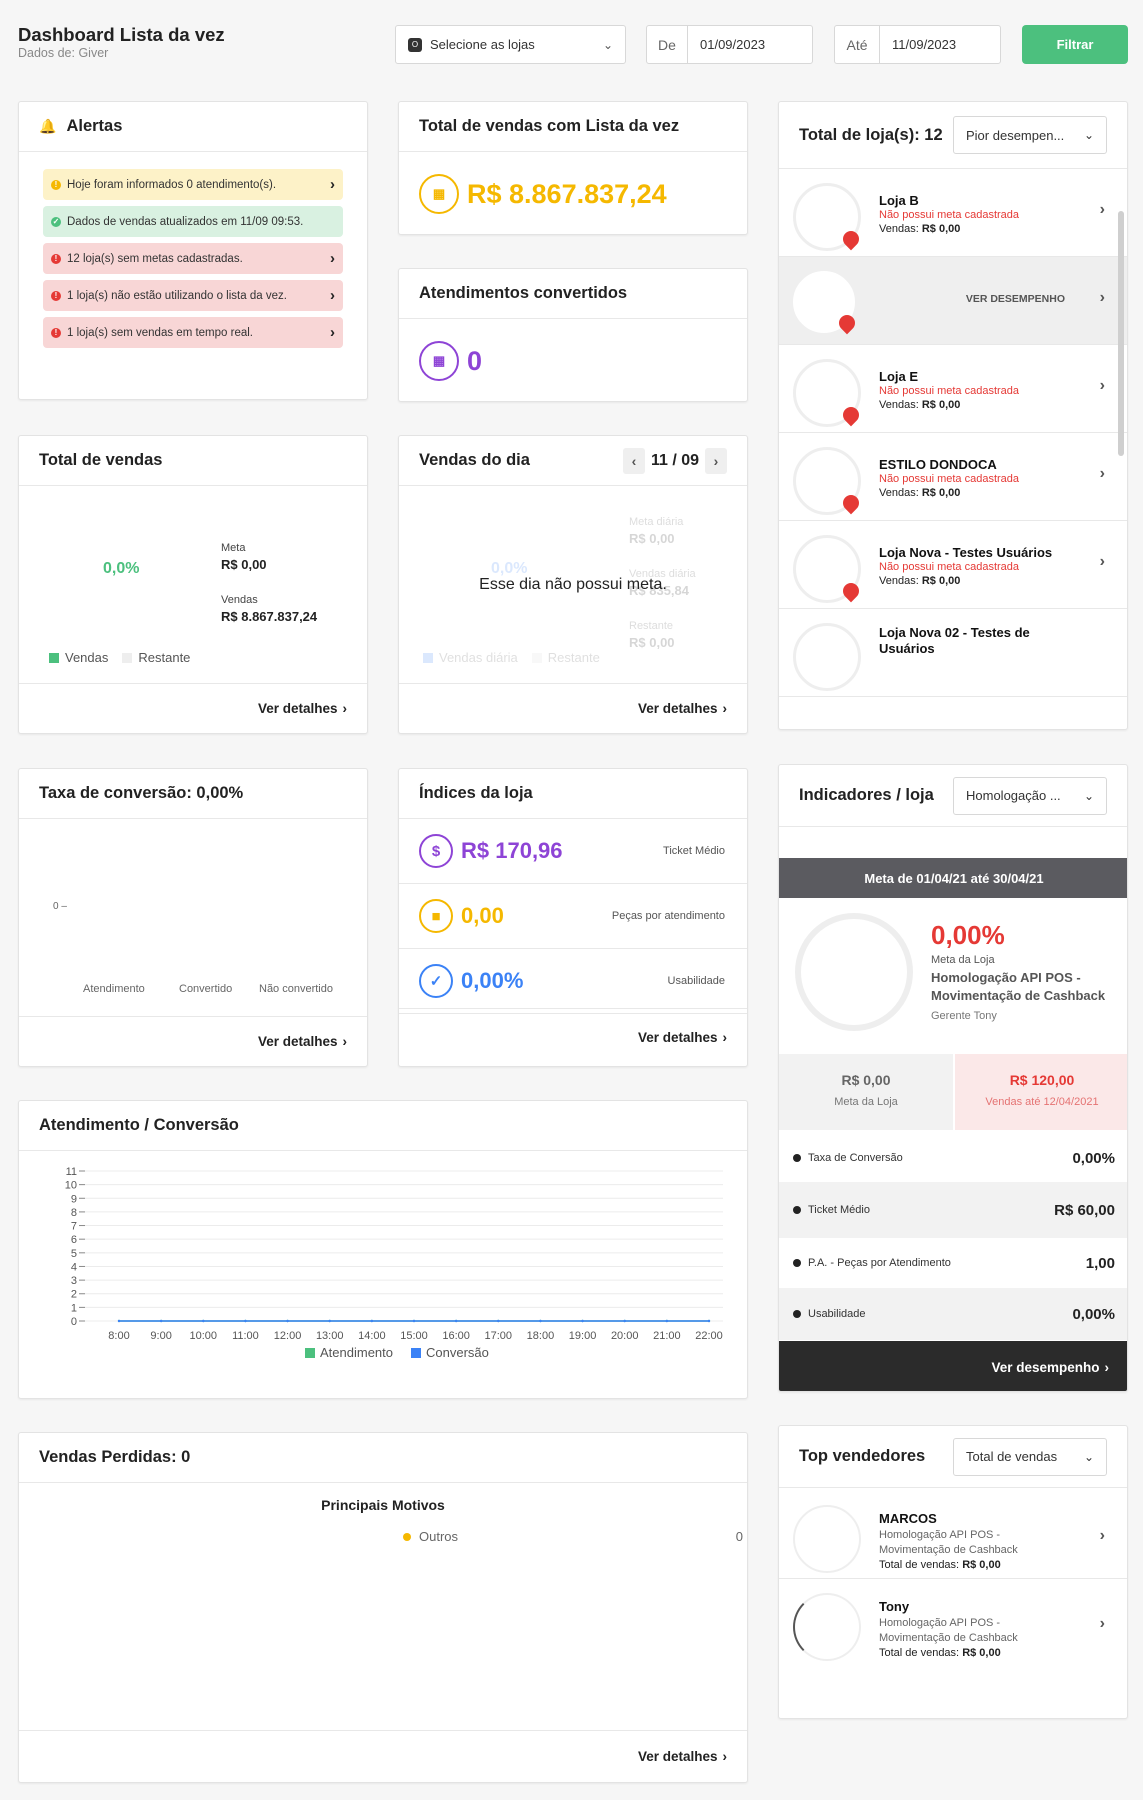 The height and width of the screenshot is (1800, 1143). I want to click on indicators-goal-value: R$ 0,00, so click(866, 1080).